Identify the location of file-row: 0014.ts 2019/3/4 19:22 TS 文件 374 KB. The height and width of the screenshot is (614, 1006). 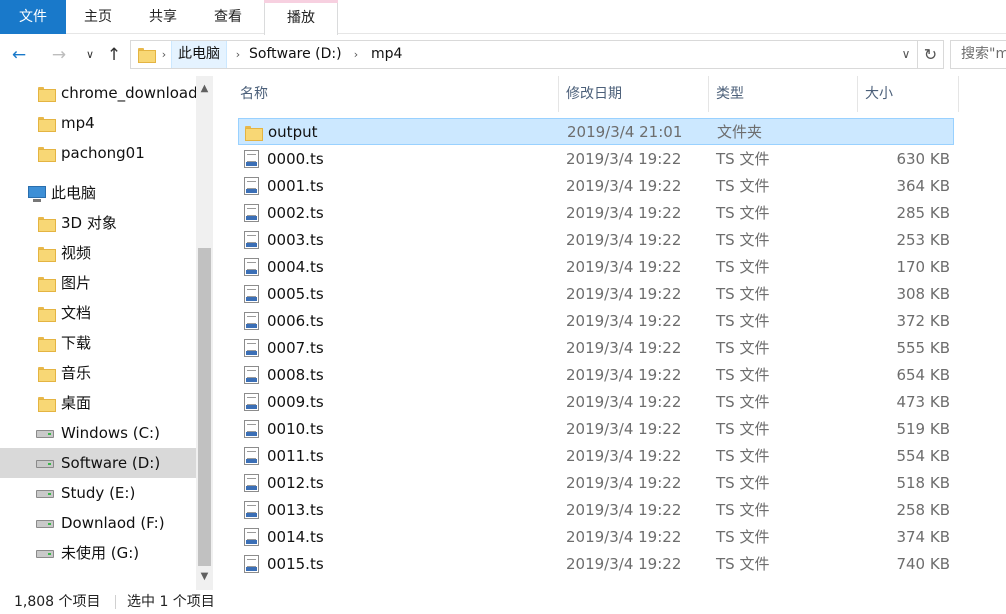
(596, 537).